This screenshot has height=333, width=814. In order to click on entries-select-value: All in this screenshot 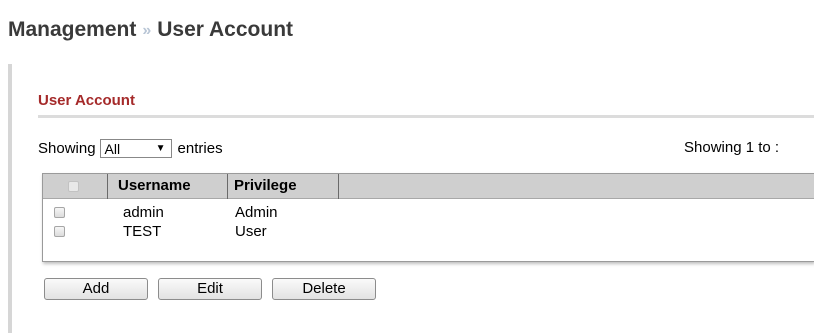, I will do `click(112, 148)`.